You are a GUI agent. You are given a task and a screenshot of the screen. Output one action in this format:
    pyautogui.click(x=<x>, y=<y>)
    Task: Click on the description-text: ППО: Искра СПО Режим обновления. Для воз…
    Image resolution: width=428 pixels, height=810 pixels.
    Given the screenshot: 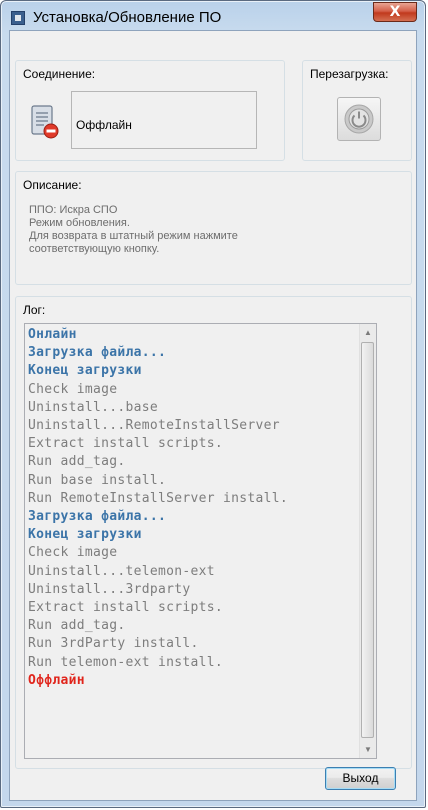 What is the action you would take?
    pyautogui.click(x=133, y=230)
    